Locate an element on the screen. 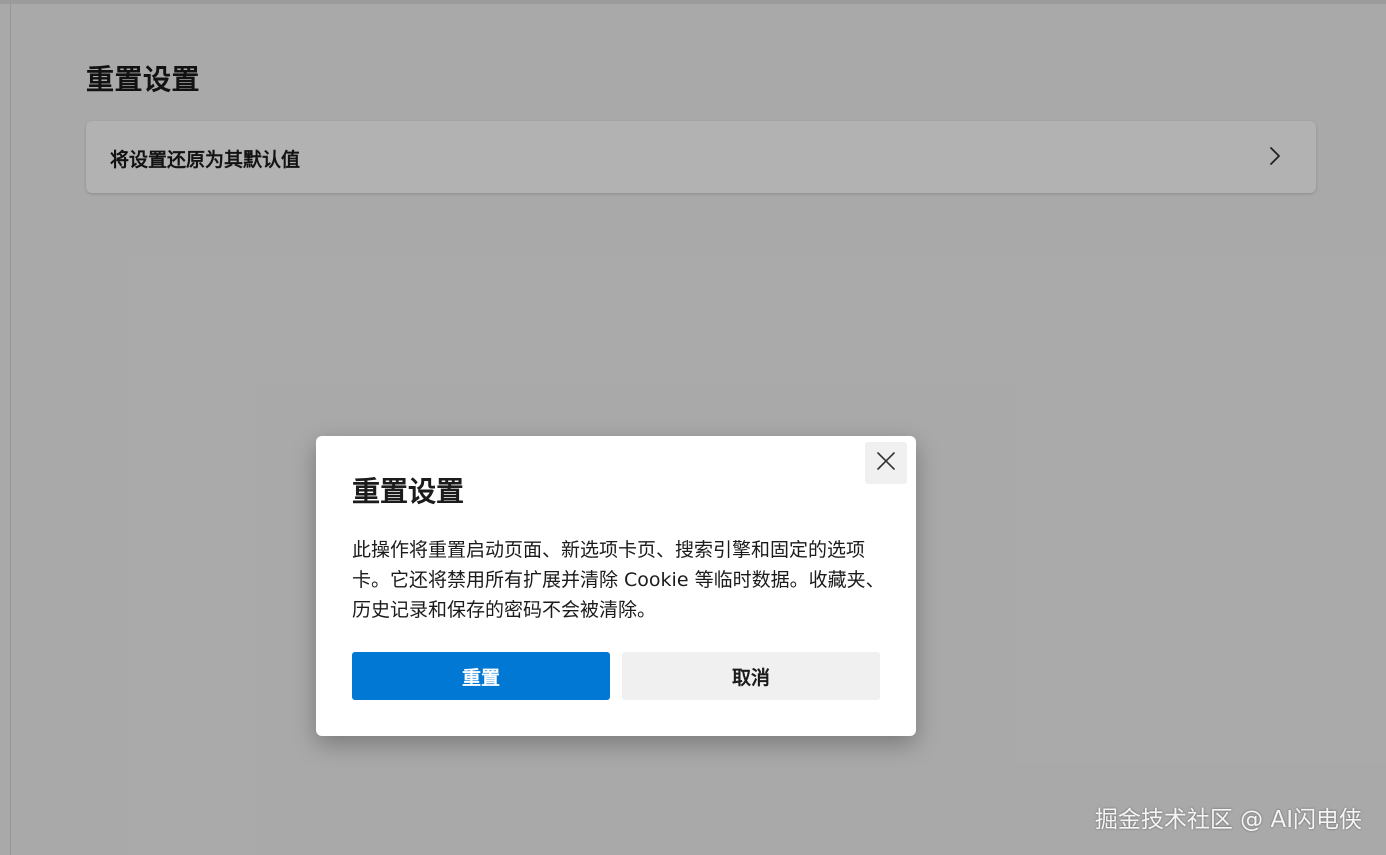 This screenshot has height=855, width=1386. close-button is located at coordinates (886, 463).